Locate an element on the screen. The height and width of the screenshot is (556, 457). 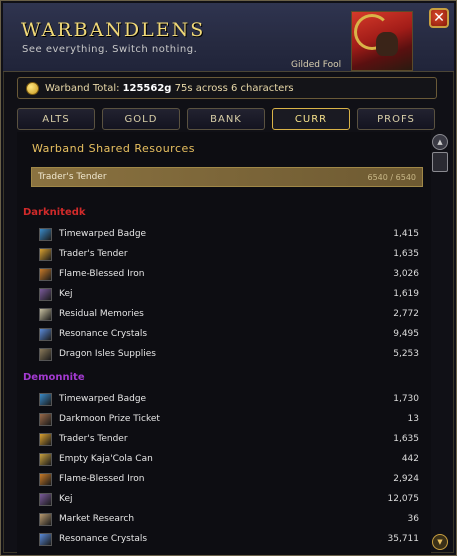
close-button: ✕ is located at coordinates (439, 18).